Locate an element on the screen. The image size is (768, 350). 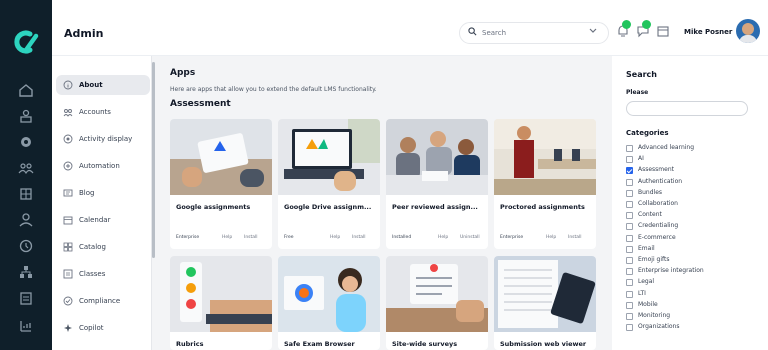
filter-search-label: Please is located at coordinates (637, 92).